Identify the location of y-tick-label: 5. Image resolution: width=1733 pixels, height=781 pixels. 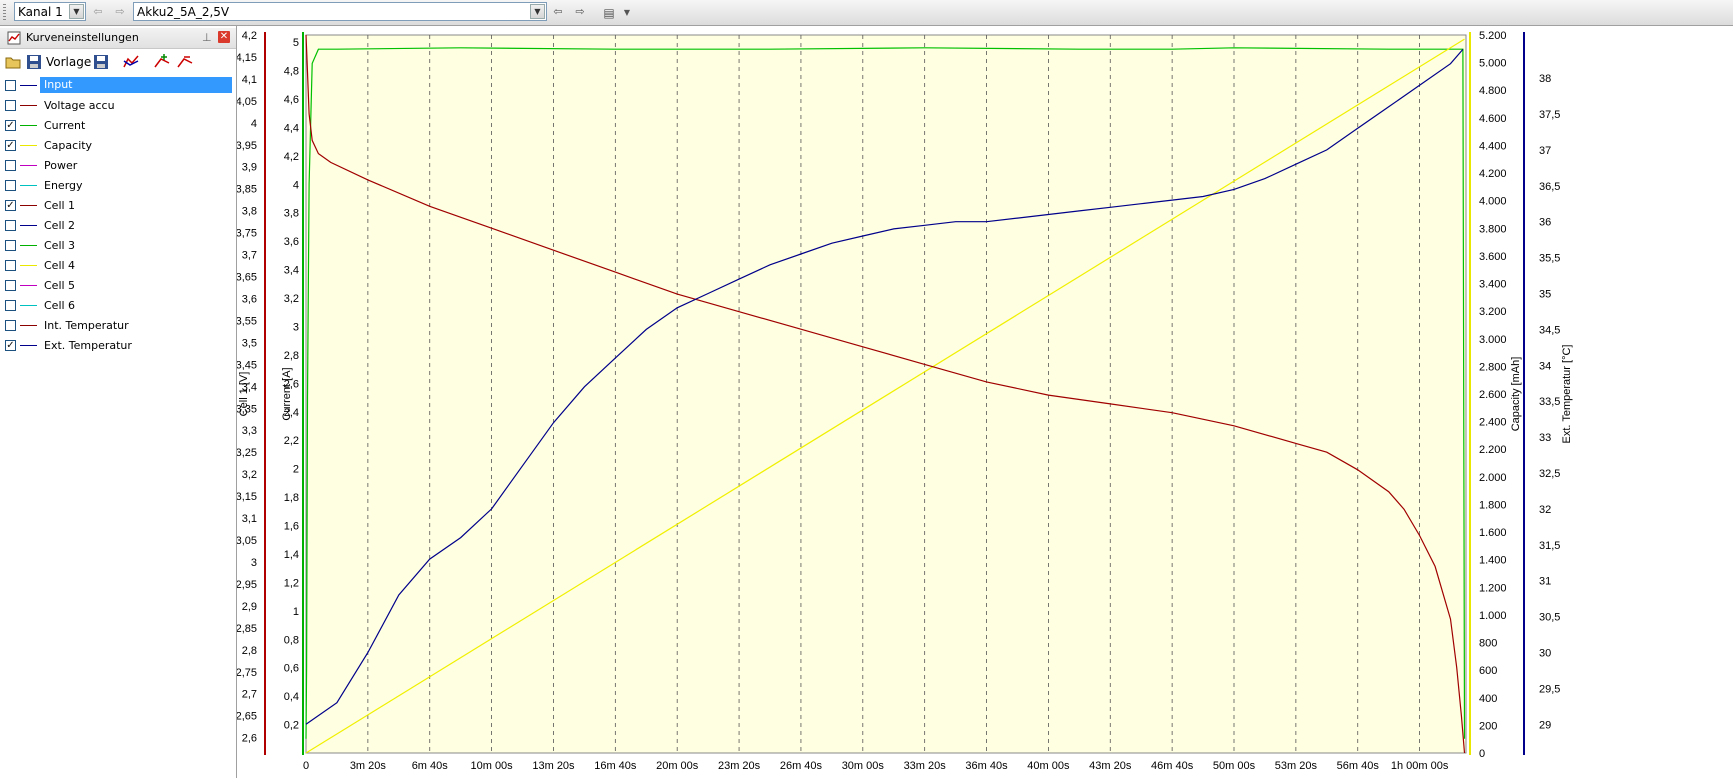
(296, 43).